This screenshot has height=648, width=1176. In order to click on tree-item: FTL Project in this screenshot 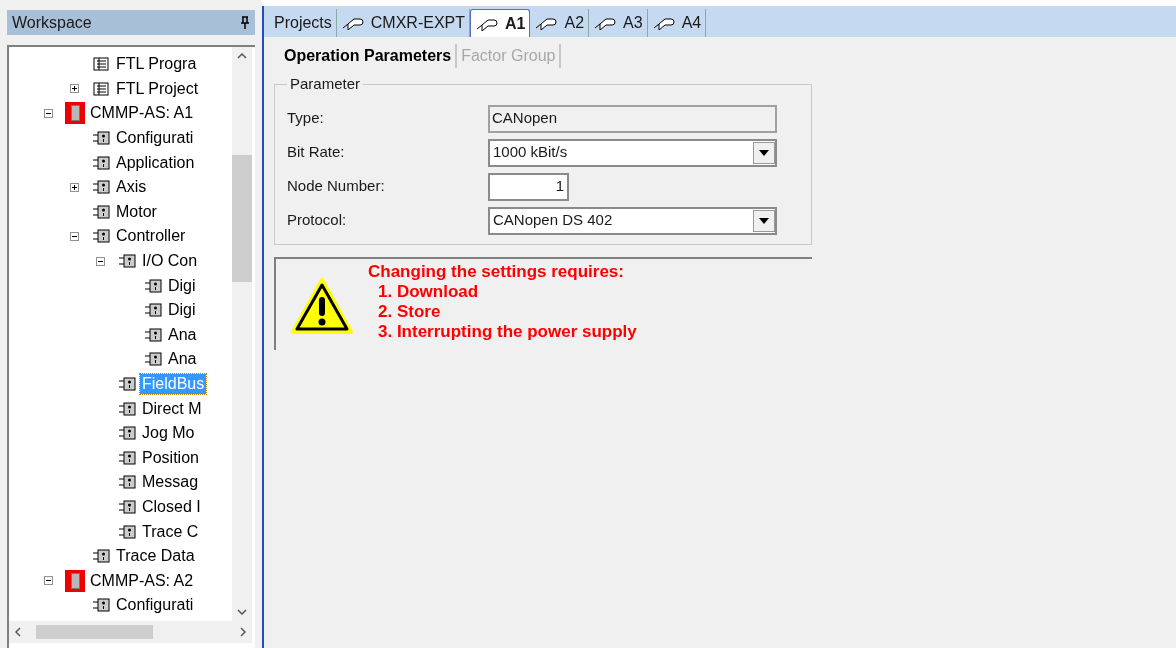, I will do `click(157, 88)`.